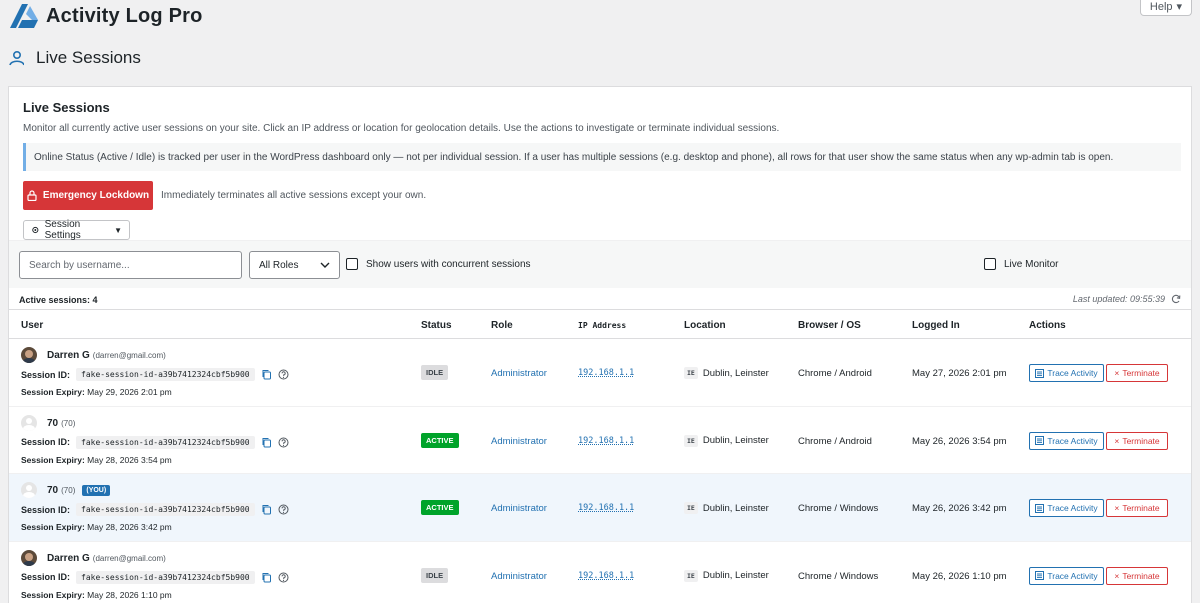 The height and width of the screenshot is (603, 1200). What do you see at coordinates (16, 58) in the screenshot?
I see `user-icon` at bounding box center [16, 58].